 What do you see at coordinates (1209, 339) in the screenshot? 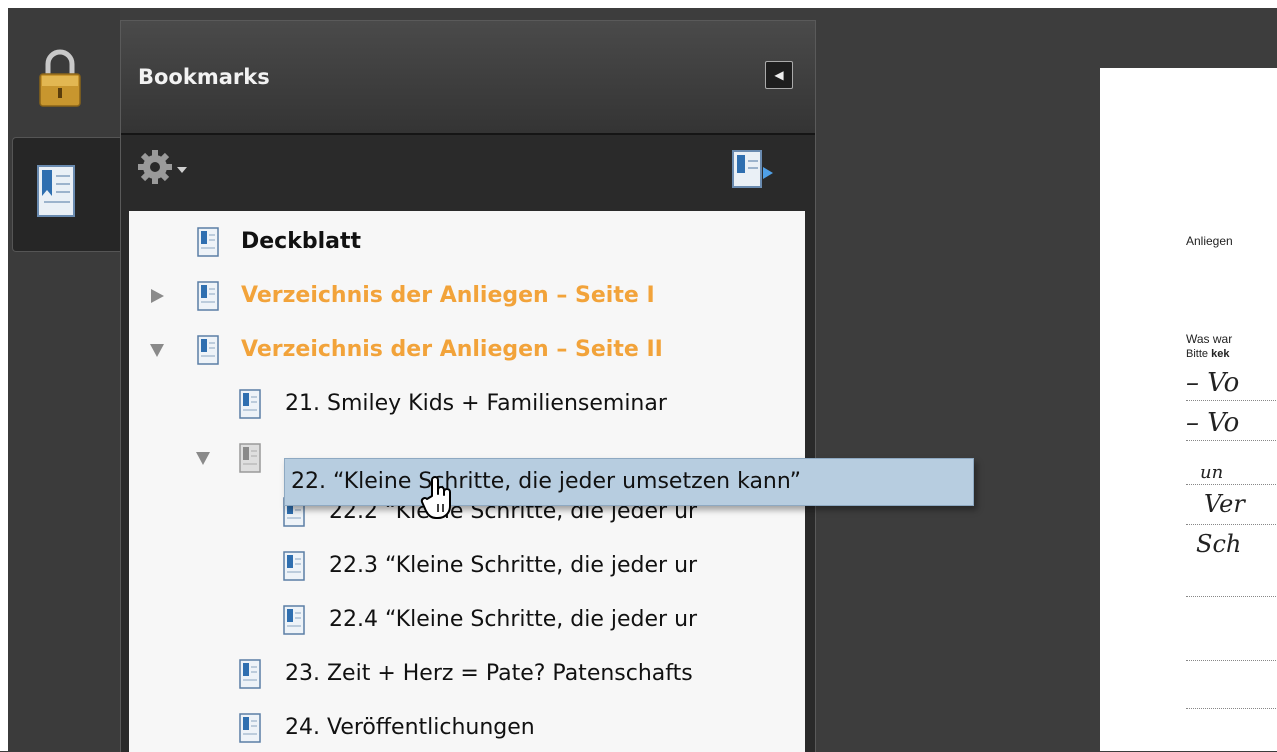
I see `doc-text-question: Was war` at bounding box center [1209, 339].